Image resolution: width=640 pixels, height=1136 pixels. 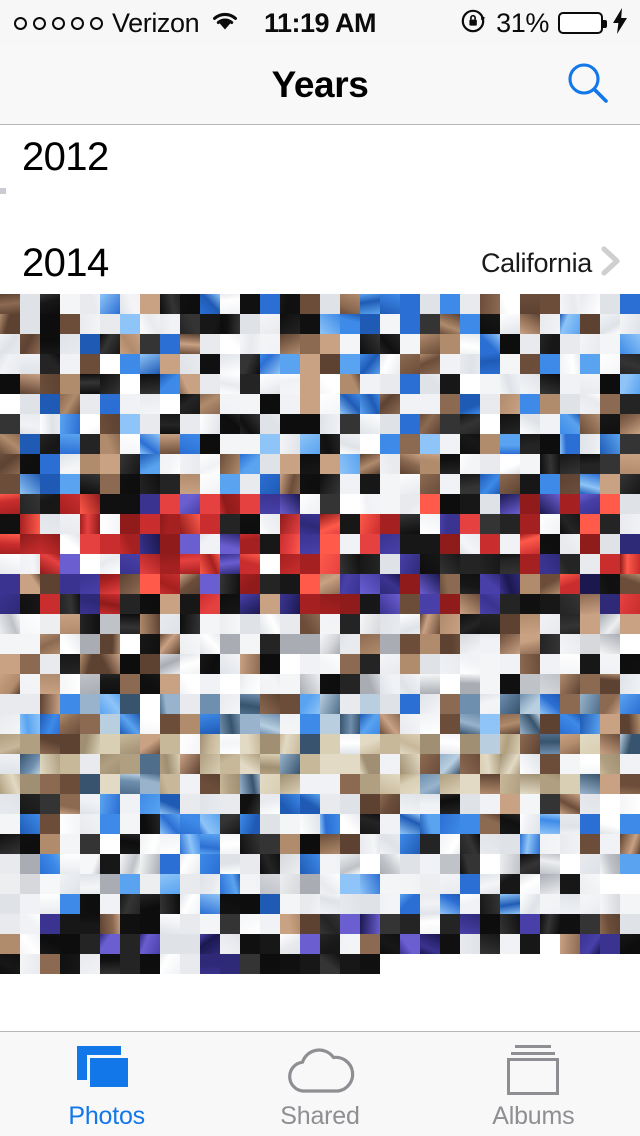 What do you see at coordinates (553, 263) in the screenshot?
I see `year-header-right: California` at bounding box center [553, 263].